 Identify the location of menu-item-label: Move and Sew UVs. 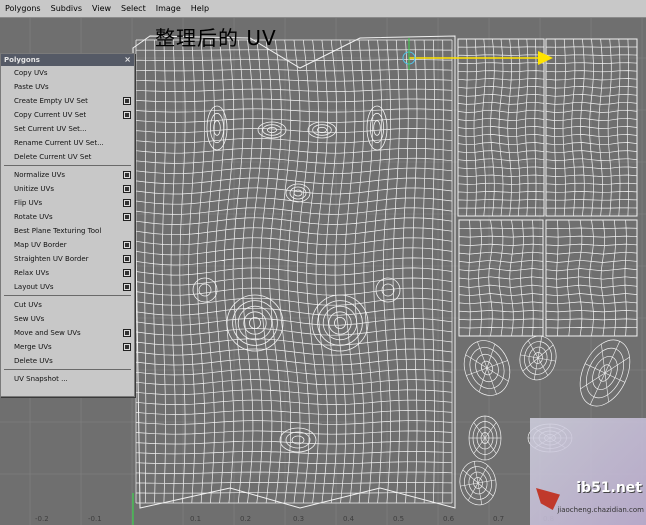
(47, 333).